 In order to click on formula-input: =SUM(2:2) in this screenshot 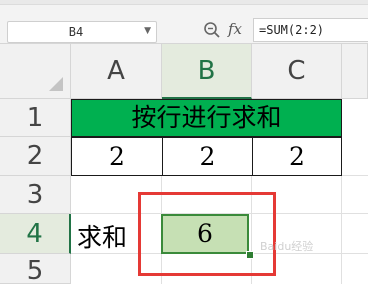, I will do `click(310, 30)`.